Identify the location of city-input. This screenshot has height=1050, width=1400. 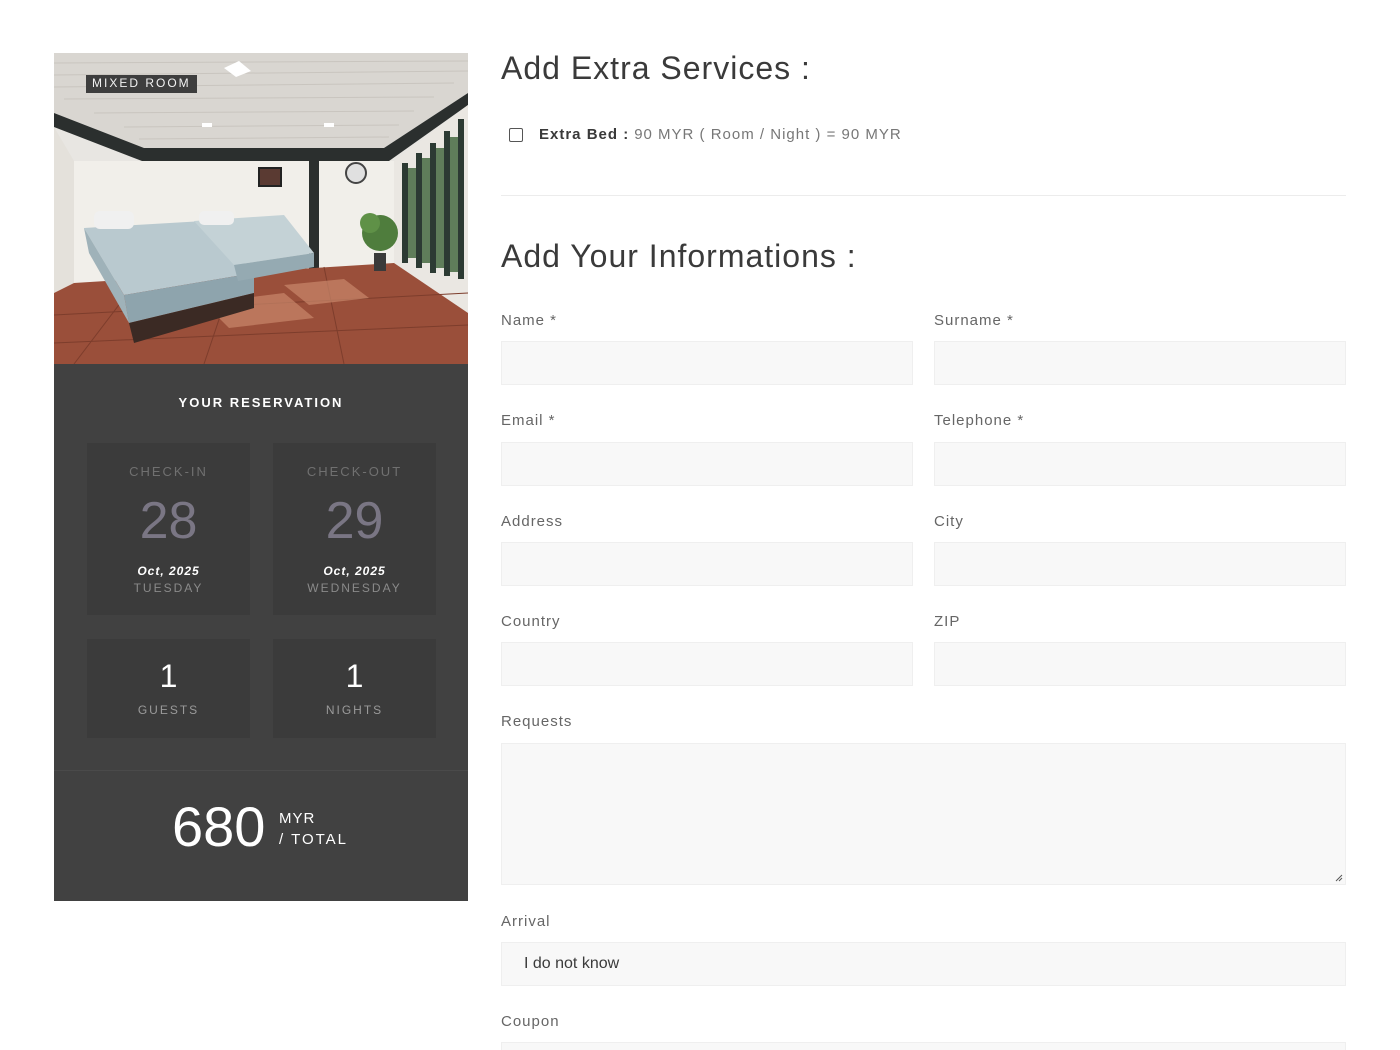
(1140, 564).